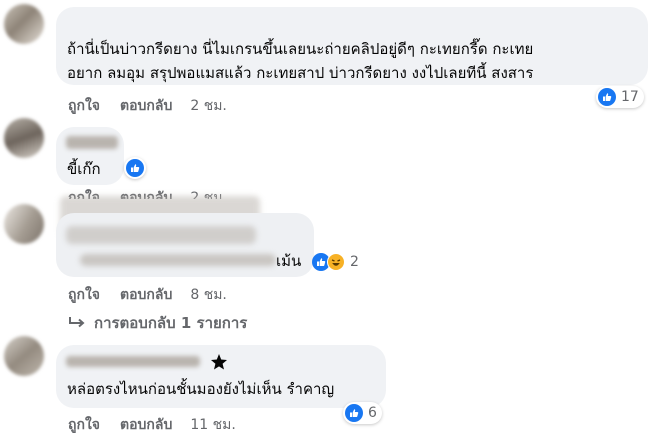  I want to click on reaction-count: 2, so click(354, 262).